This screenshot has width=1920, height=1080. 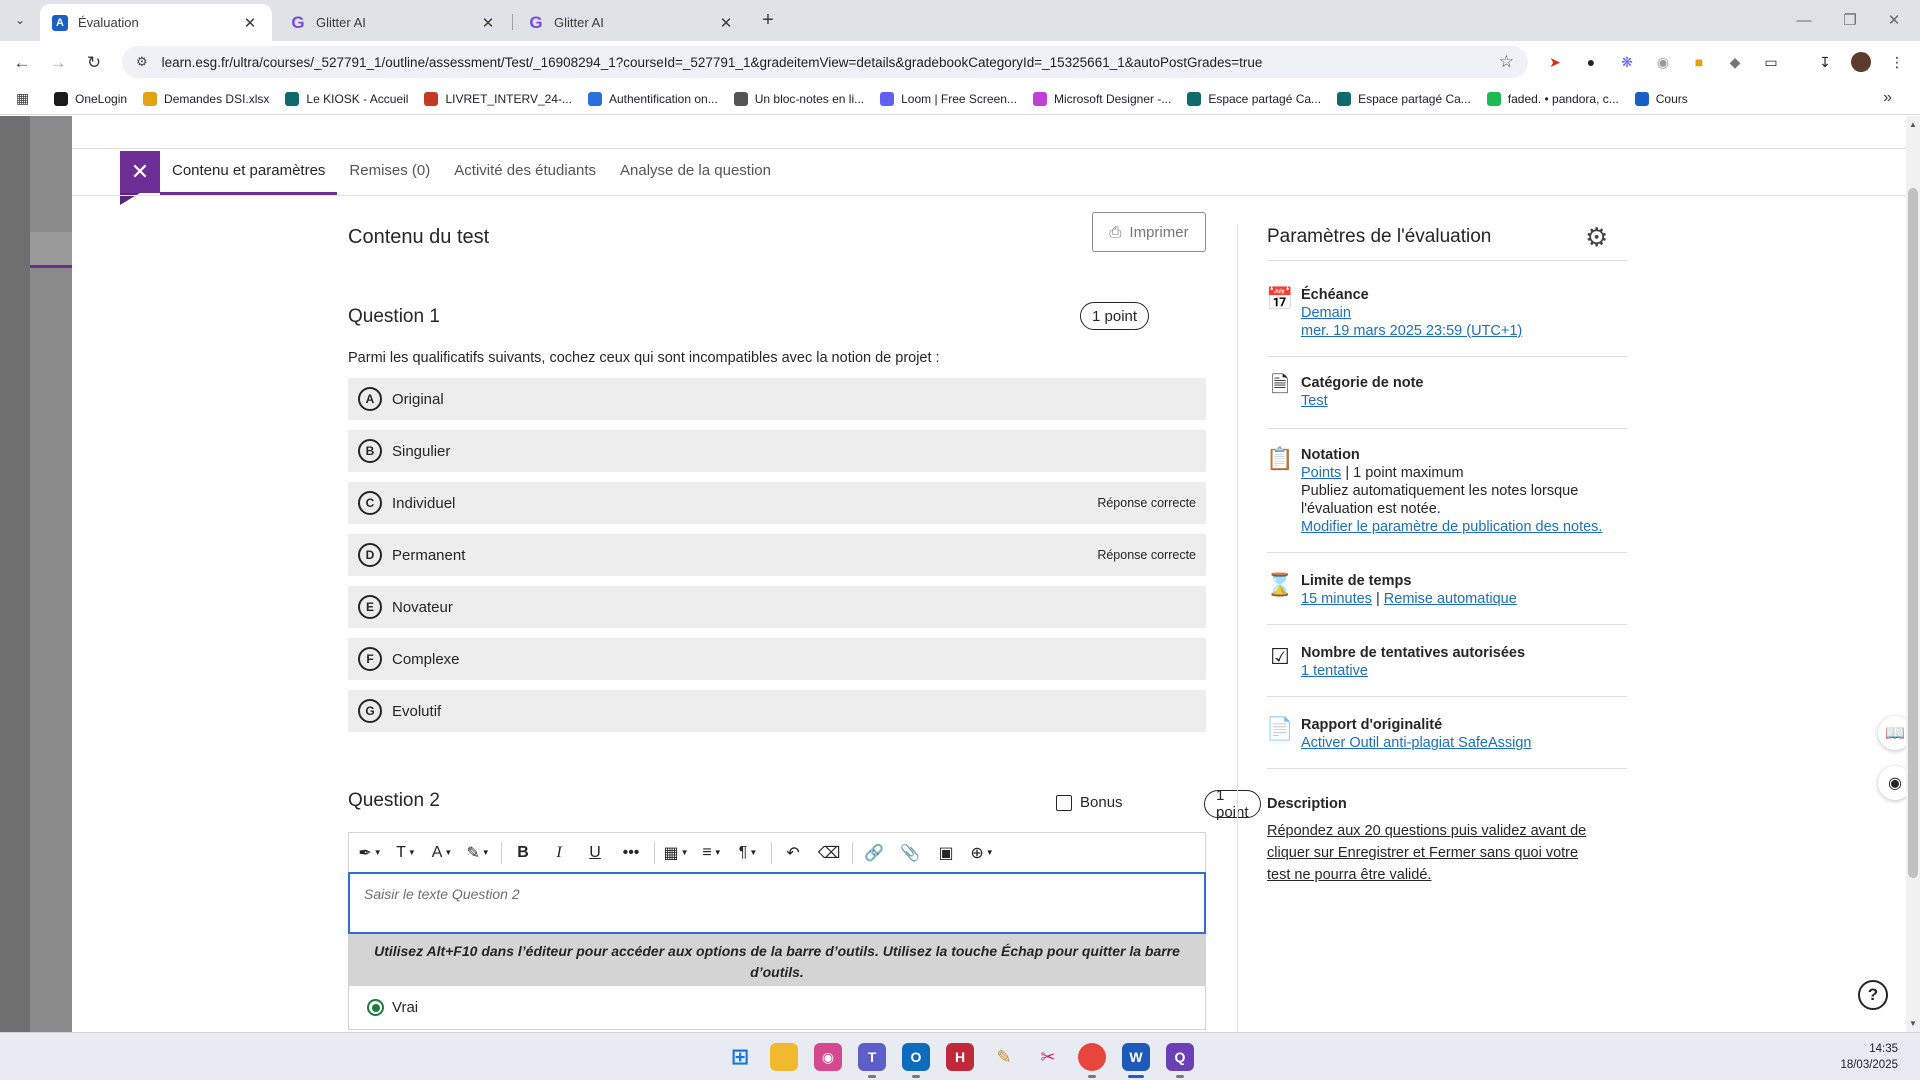 I want to click on windows-start-icon: ⊞, so click(x=740, y=1057).